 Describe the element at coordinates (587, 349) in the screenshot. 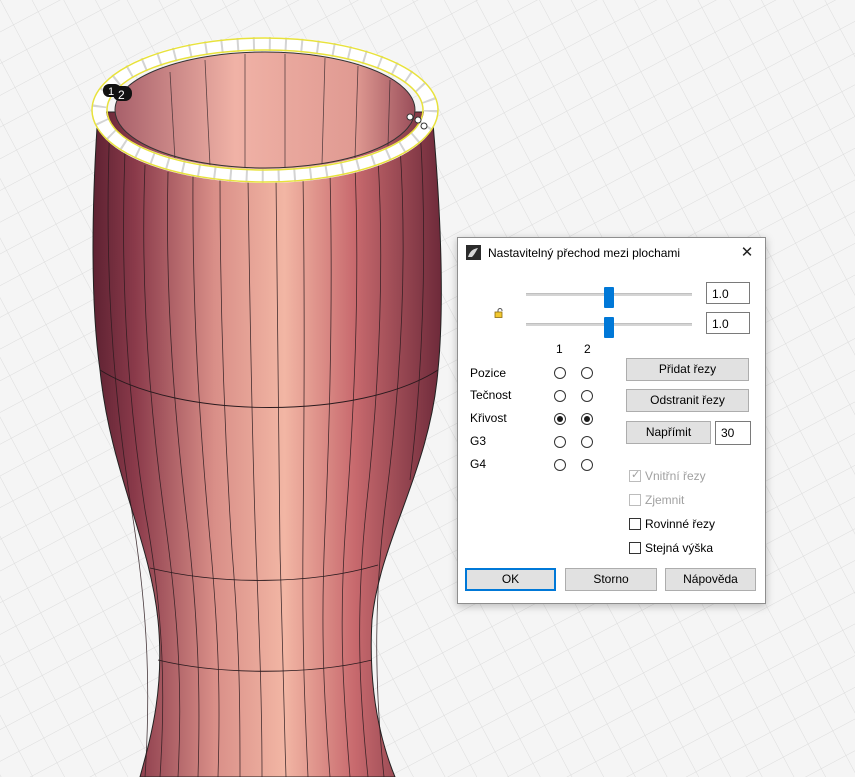

I see `column-header-2: 2` at that location.